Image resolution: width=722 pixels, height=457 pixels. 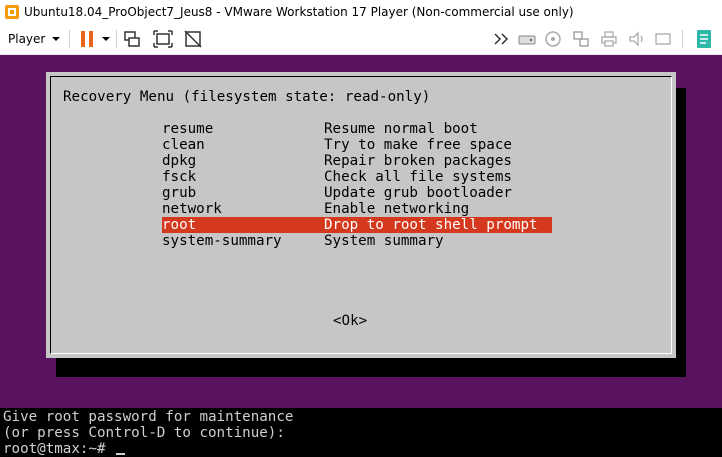 I want to click on forward-button, so click(x=501, y=39).